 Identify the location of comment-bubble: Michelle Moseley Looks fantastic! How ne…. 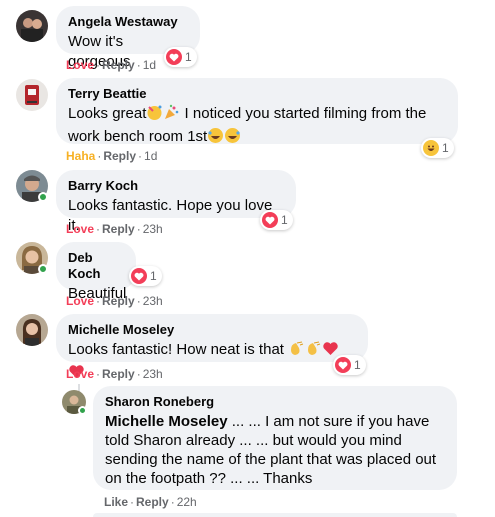
(212, 346).